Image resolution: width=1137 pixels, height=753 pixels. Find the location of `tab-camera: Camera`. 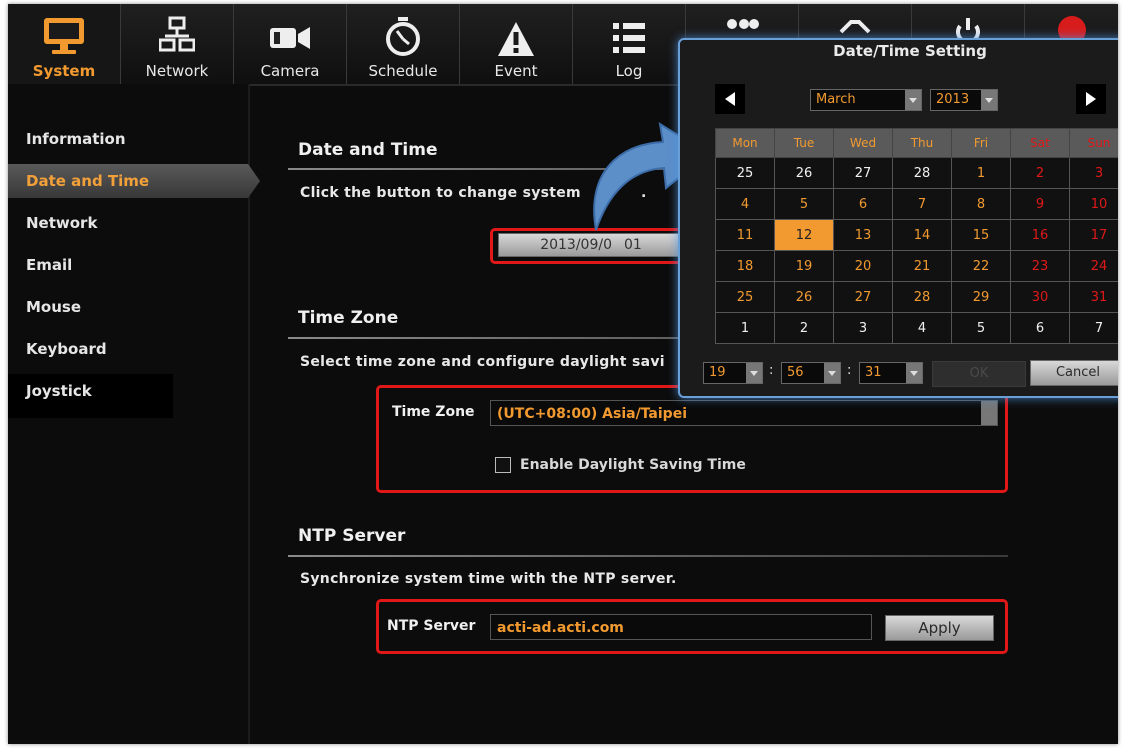

tab-camera: Camera is located at coordinates (290, 44).